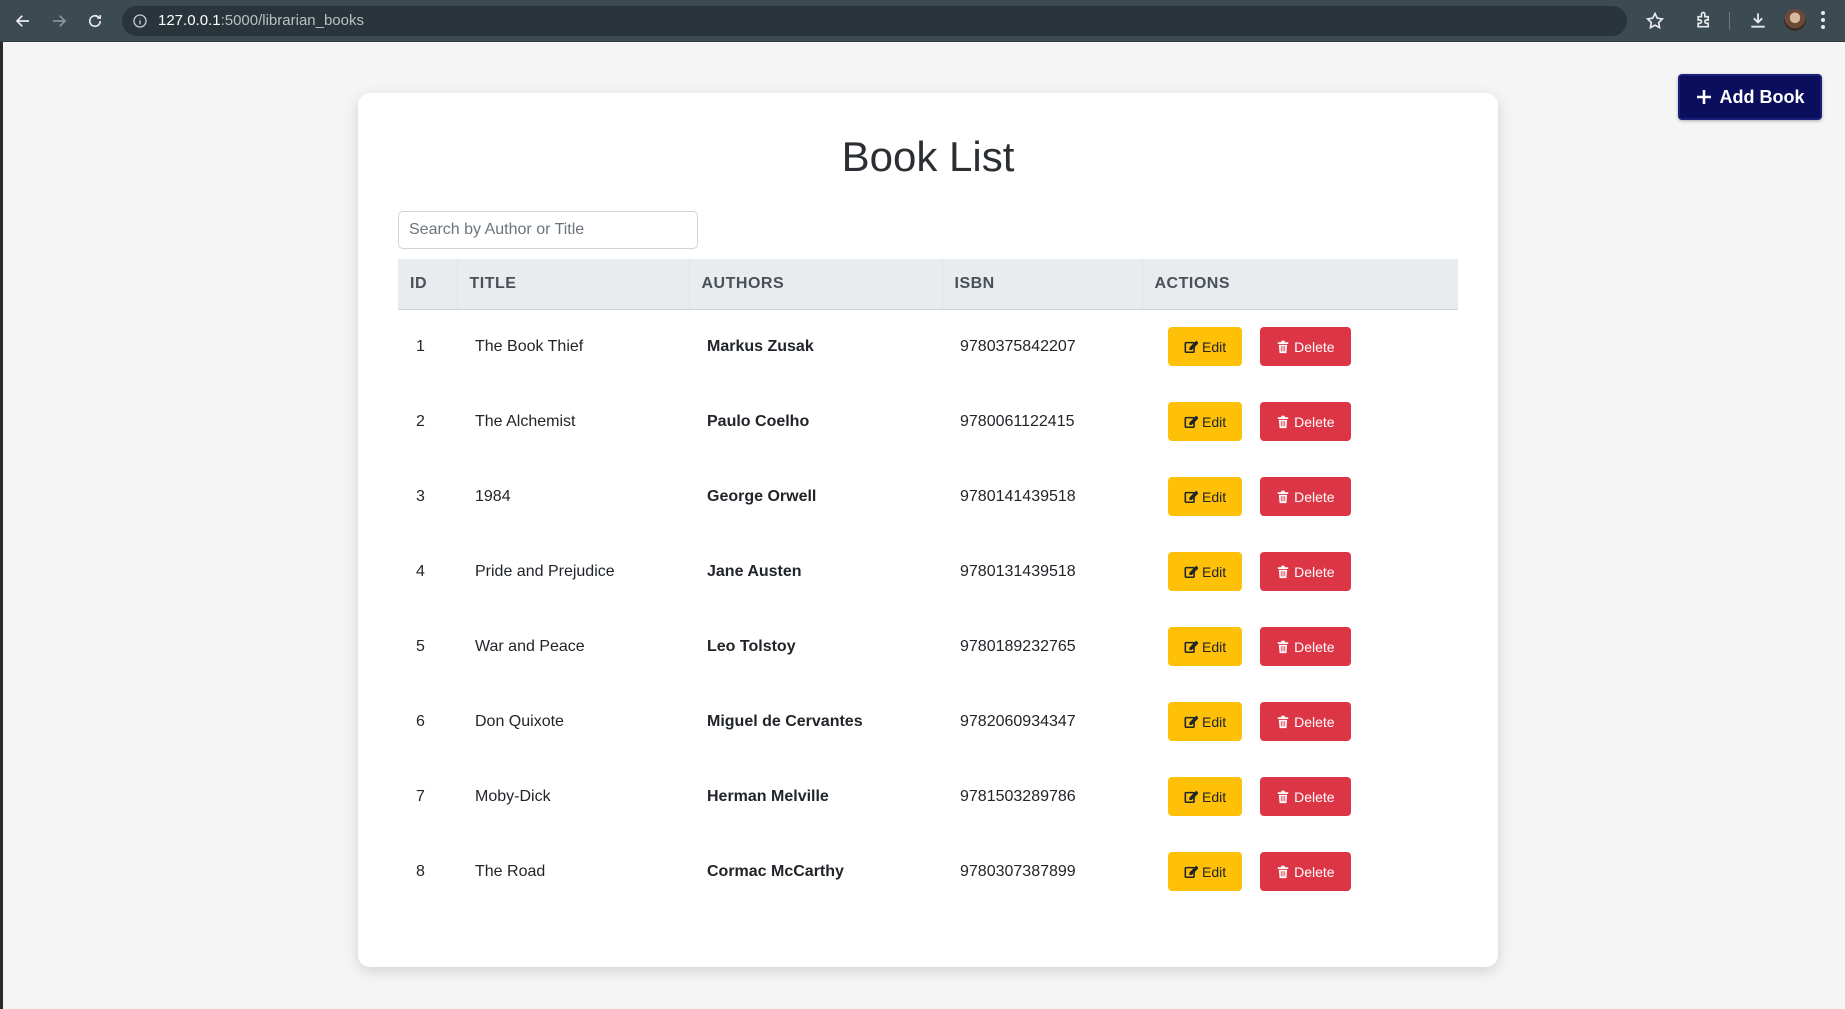 Image resolution: width=1845 pixels, height=1009 pixels. I want to click on toolbar-separator, so click(1729, 21).